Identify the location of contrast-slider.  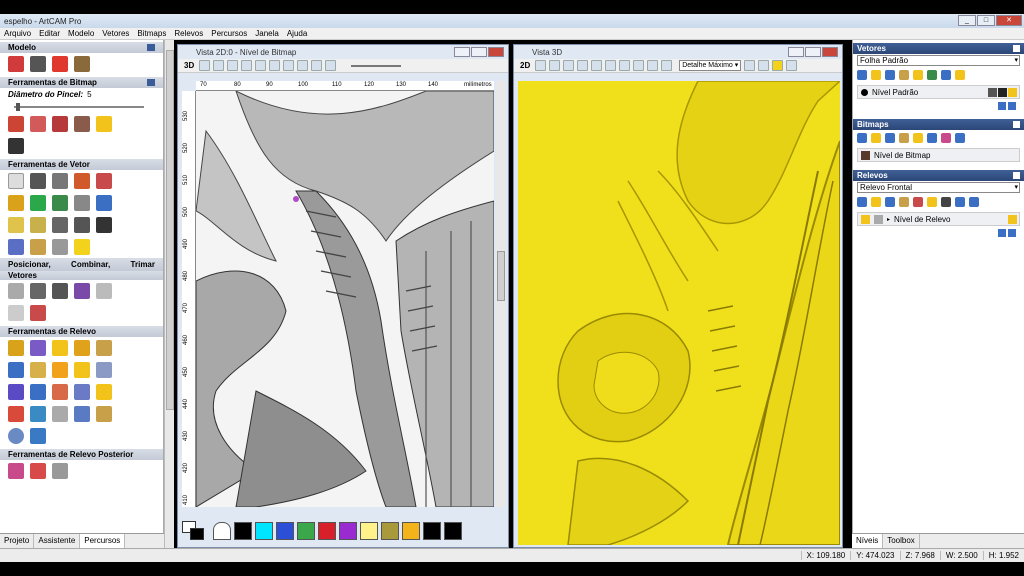
(376, 65).